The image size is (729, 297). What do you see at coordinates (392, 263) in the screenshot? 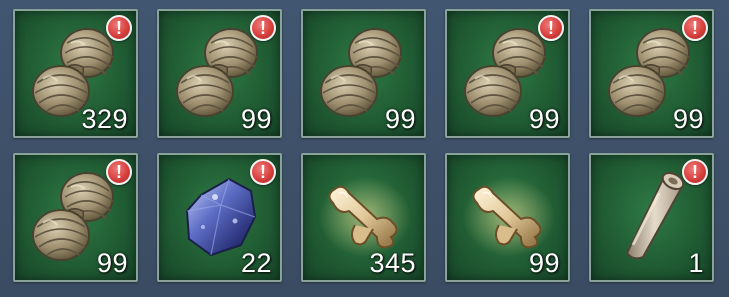
I see `item-count: 345` at bounding box center [392, 263].